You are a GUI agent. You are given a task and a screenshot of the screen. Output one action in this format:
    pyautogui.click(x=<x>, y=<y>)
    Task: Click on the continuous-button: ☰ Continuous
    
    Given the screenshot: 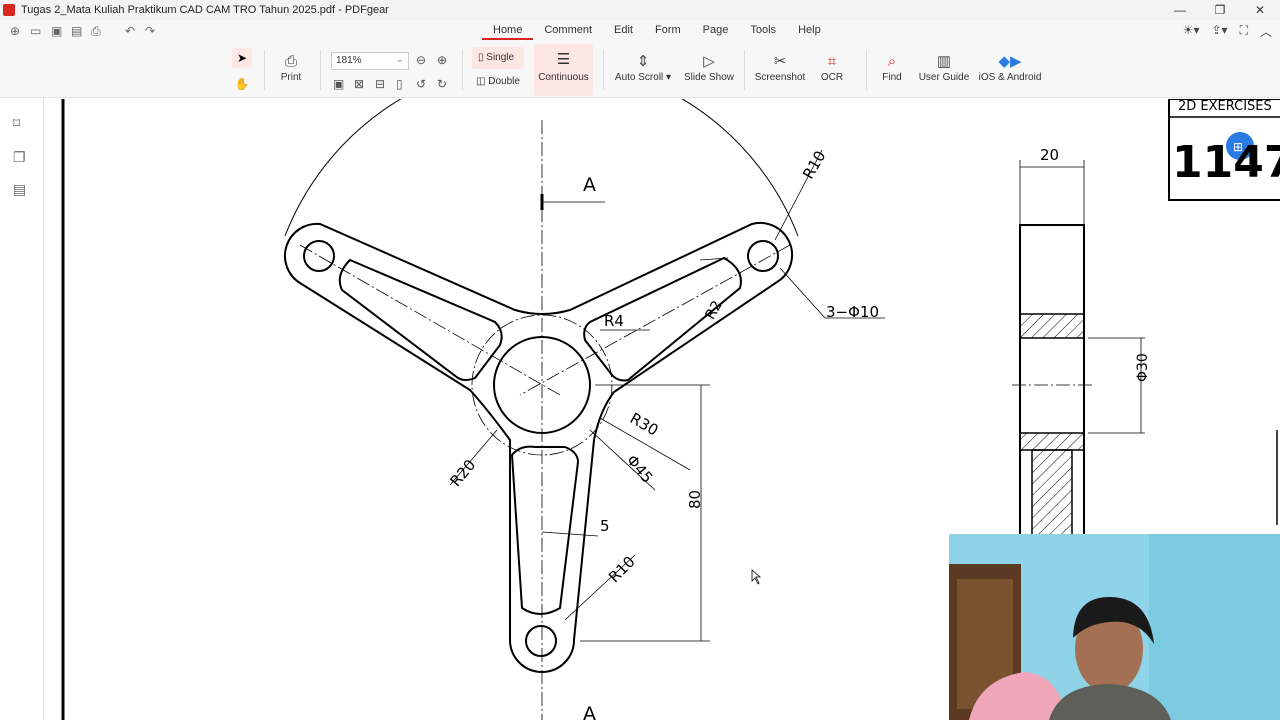 What is the action you would take?
    pyautogui.click(x=563, y=70)
    